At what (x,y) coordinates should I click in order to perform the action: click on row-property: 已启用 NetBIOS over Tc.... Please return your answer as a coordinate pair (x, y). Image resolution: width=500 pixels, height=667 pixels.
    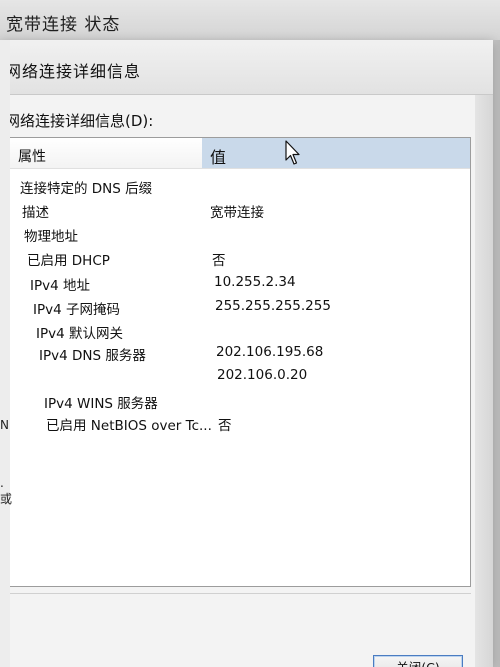
    Looking at the image, I should click on (129, 426).